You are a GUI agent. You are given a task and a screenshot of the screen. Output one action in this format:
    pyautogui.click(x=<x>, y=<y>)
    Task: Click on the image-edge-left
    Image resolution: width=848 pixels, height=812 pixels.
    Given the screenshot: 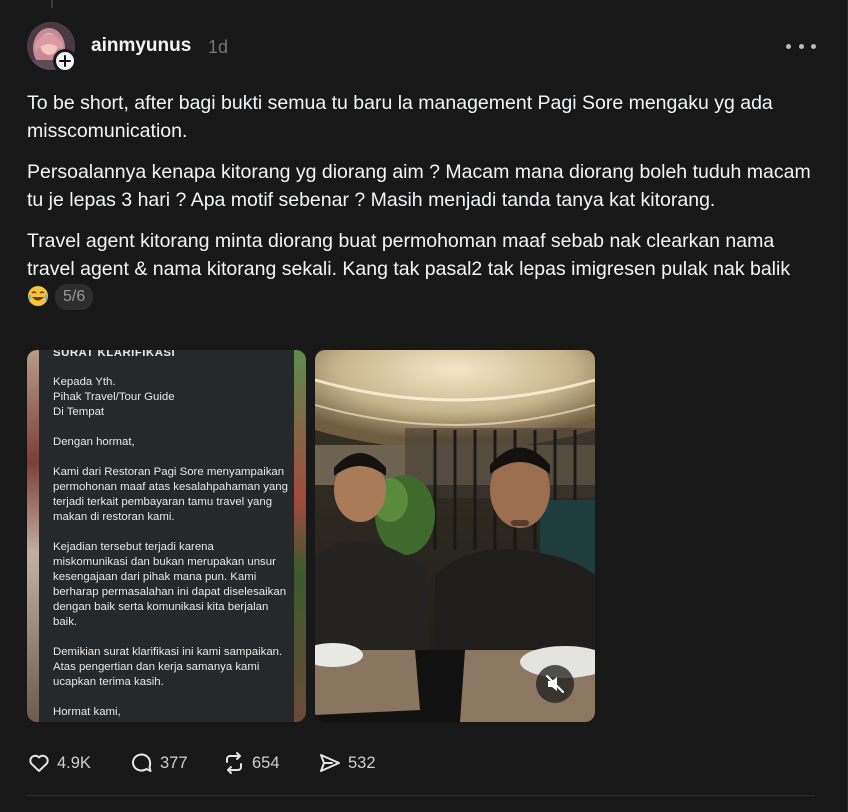 What is the action you would take?
    pyautogui.click(x=33, y=536)
    